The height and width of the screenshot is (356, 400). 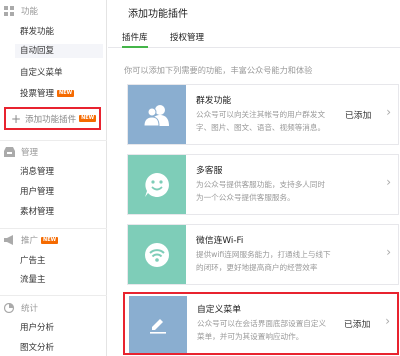 What do you see at coordinates (220, 241) in the screenshot?
I see `plugin-name: 微信连Wi-Fi` at bounding box center [220, 241].